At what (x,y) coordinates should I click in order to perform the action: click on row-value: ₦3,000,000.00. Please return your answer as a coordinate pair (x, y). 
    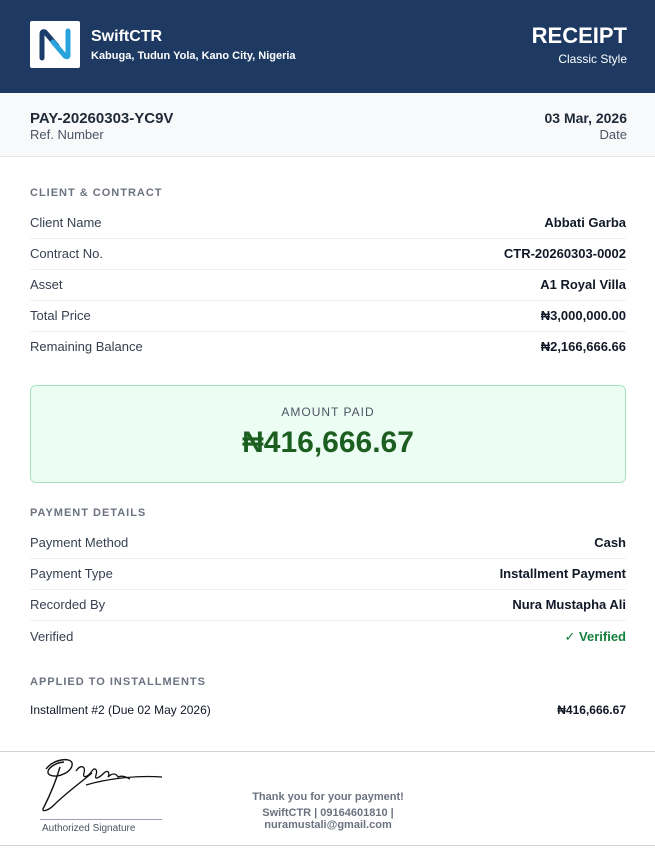
    Looking at the image, I should click on (583, 315).